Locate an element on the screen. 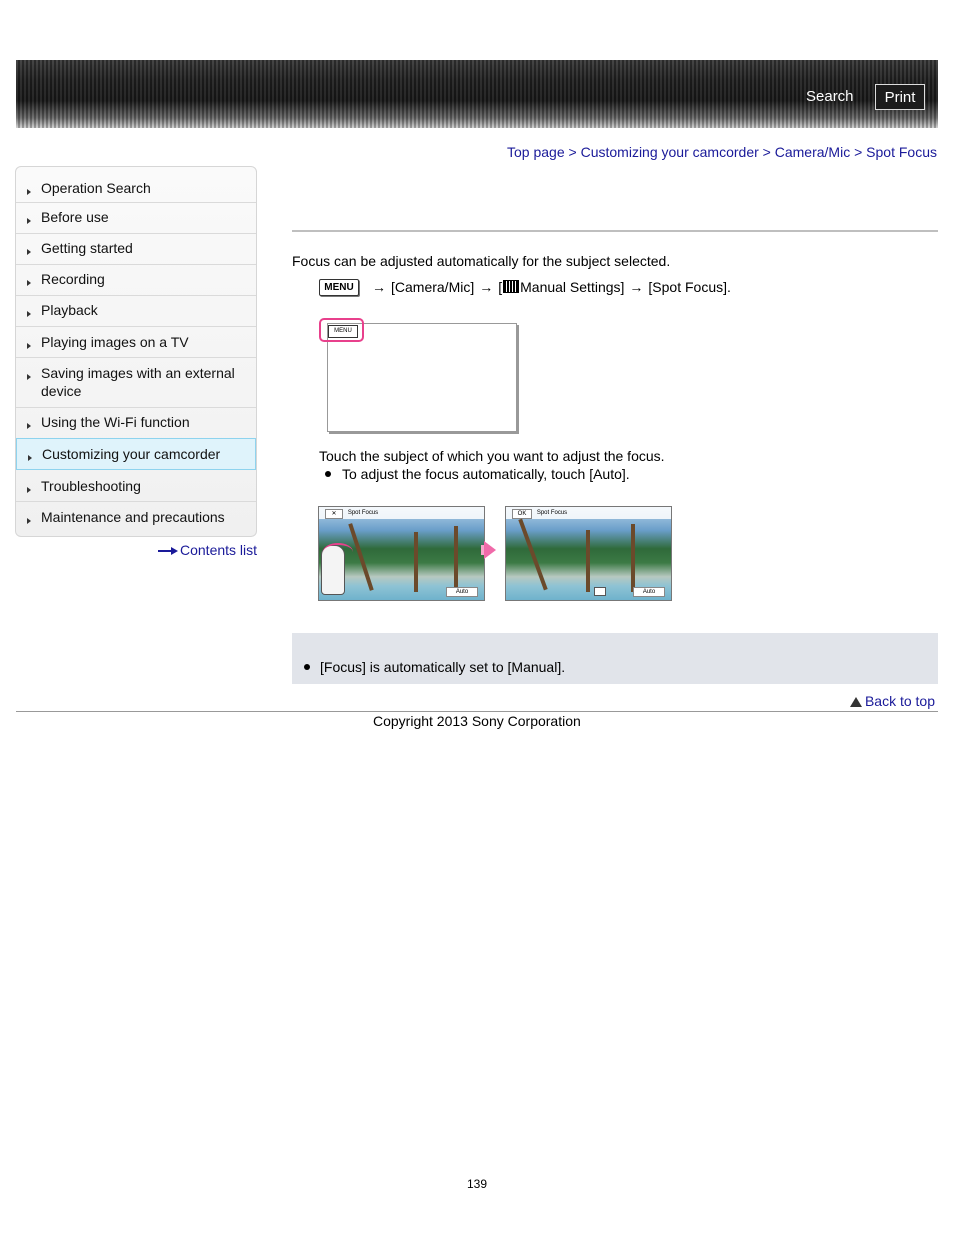 Image resolution: width=954 pixels, height=1235 pixels. sidebar-item-label: Saving images with an external device is located at coordinates (138, 382).